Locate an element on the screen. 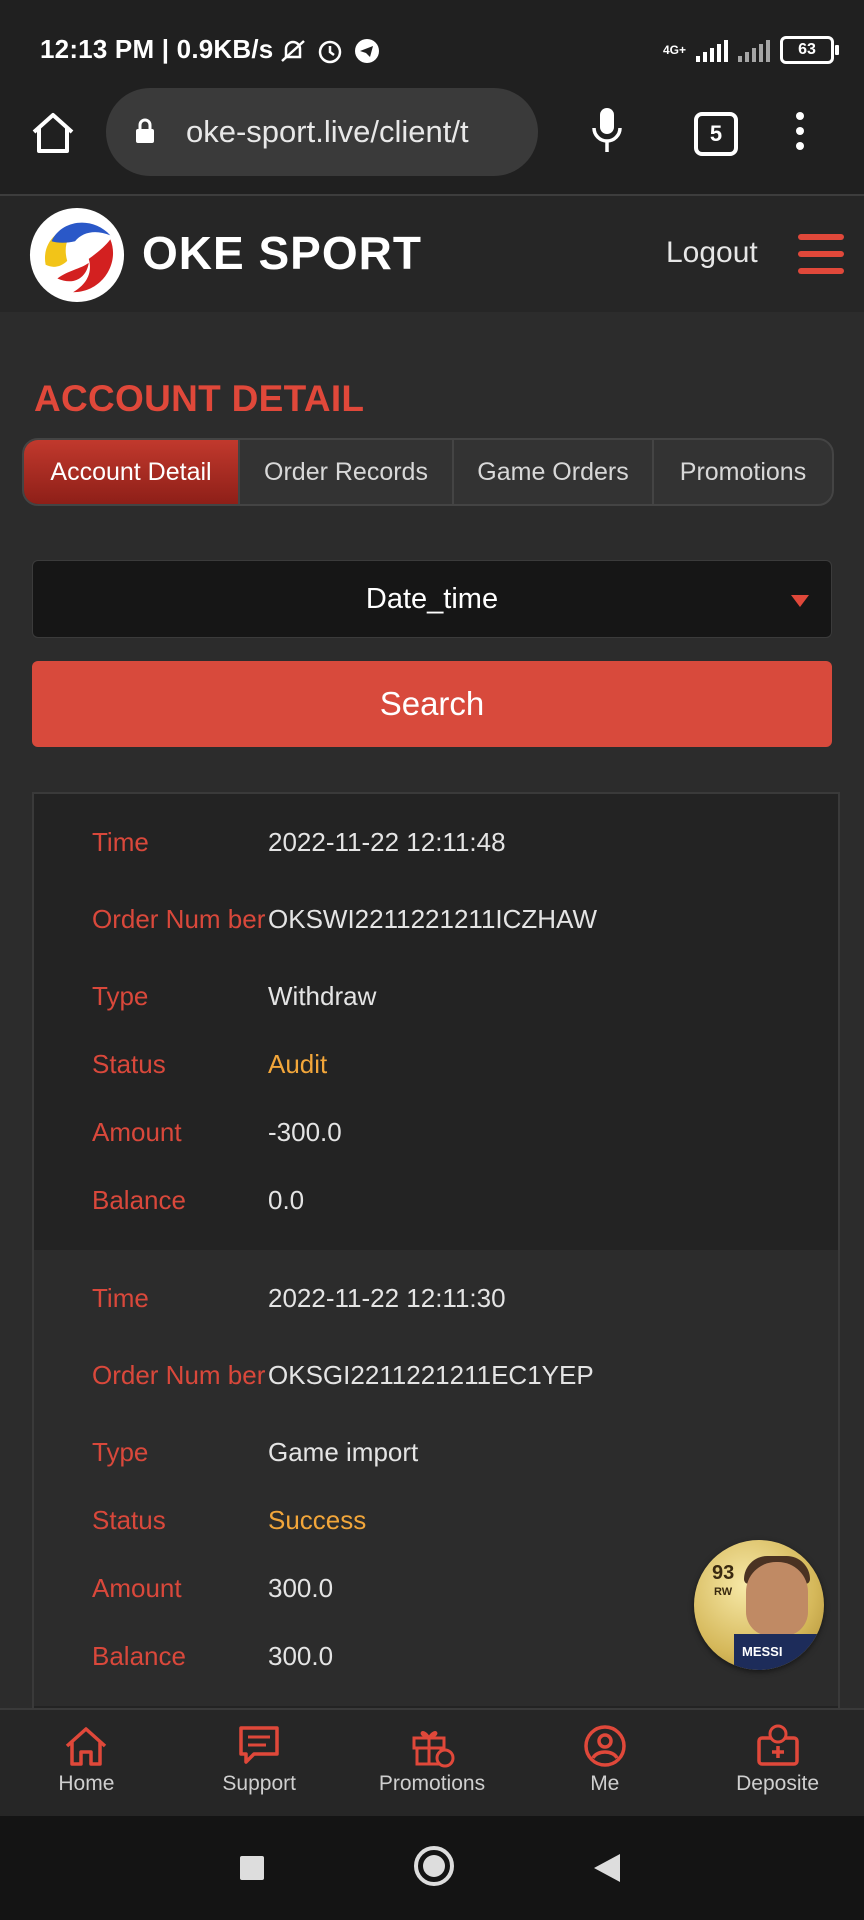  record-row-order-number: Order Num ber OKSGI2211221211EC1YEP is located at coordinates (436, 1375).